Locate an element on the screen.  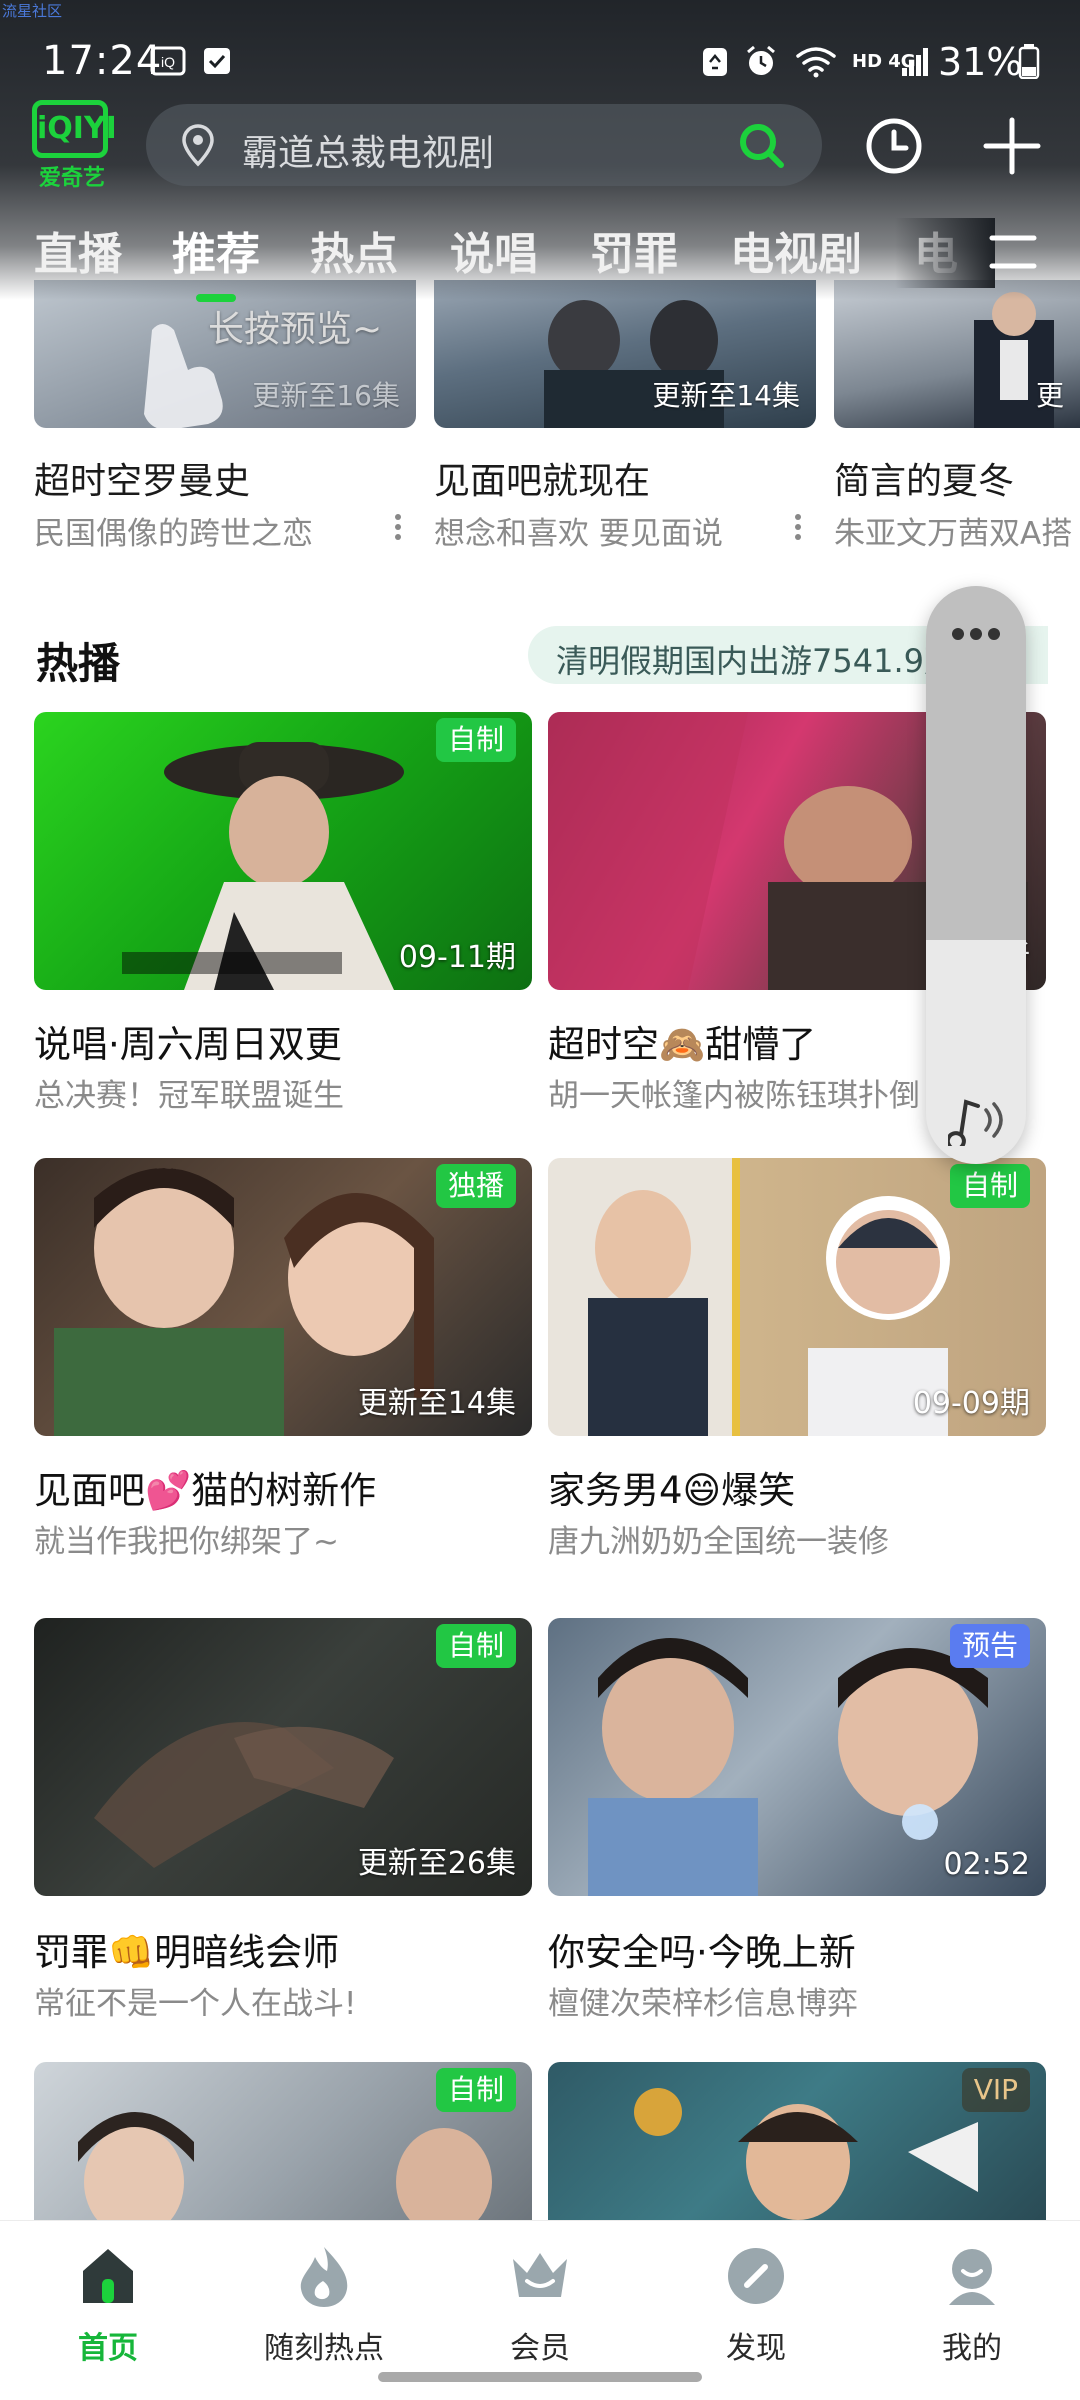
video-subtitle: 就当作我把你绑架了~ is located at coordinates (186, 1542).